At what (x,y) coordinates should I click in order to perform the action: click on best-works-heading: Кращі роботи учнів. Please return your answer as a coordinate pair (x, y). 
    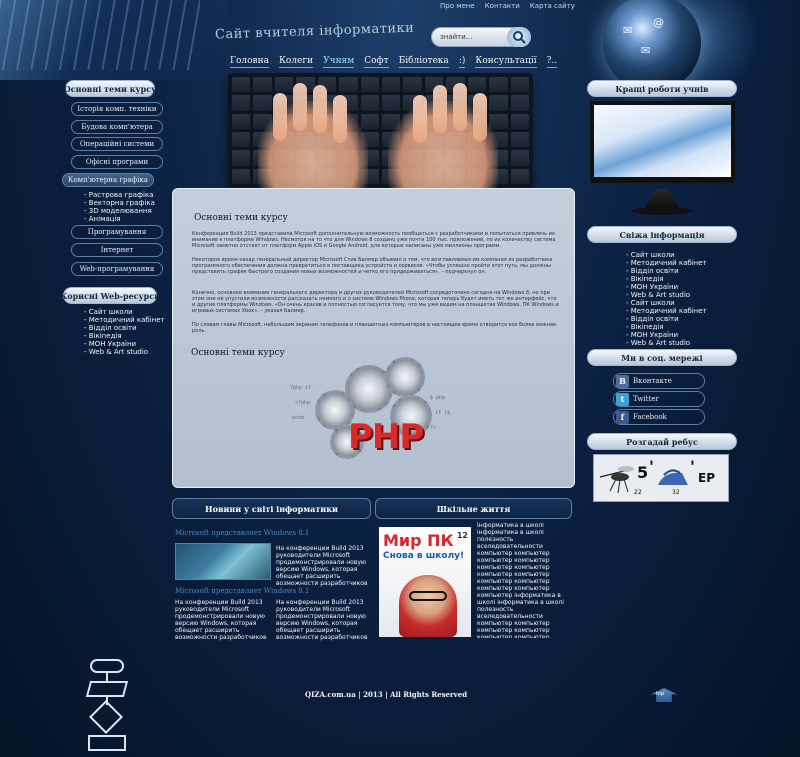
    Looking at the image, I should click on (662, 88).